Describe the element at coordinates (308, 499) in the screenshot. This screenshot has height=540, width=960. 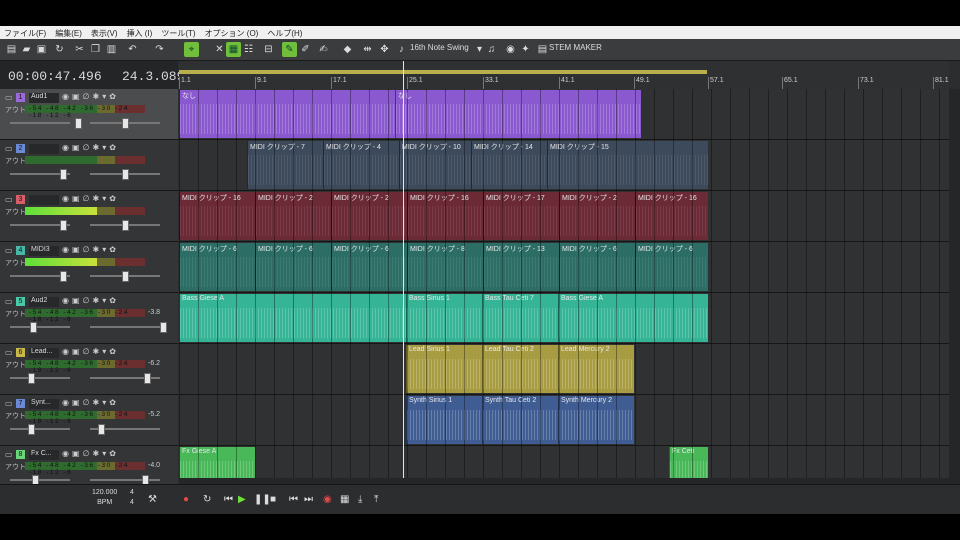
I see `go-end-icon: ⏭` at that location.